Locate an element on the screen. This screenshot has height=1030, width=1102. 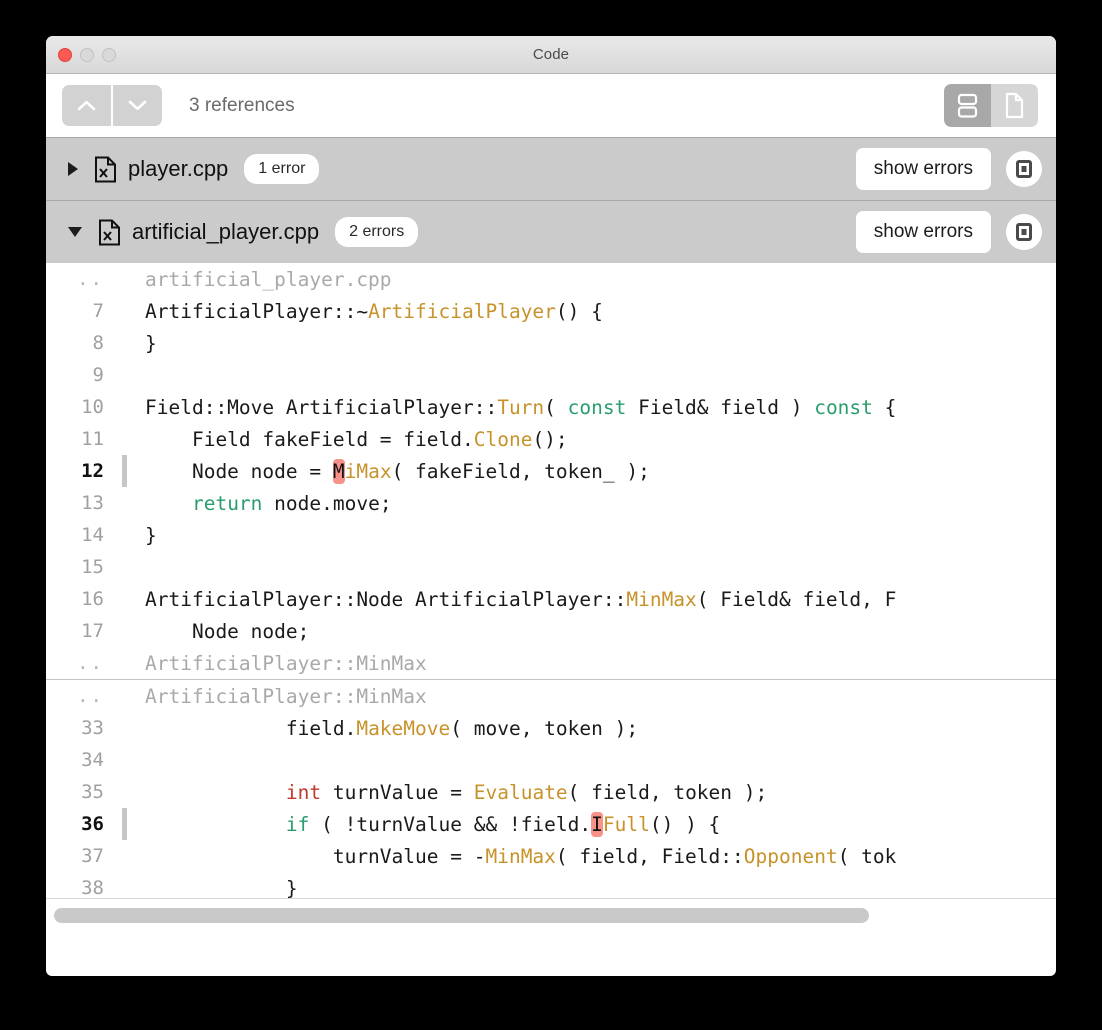
function-token: MakeMove is located at coordinates (403, 728).